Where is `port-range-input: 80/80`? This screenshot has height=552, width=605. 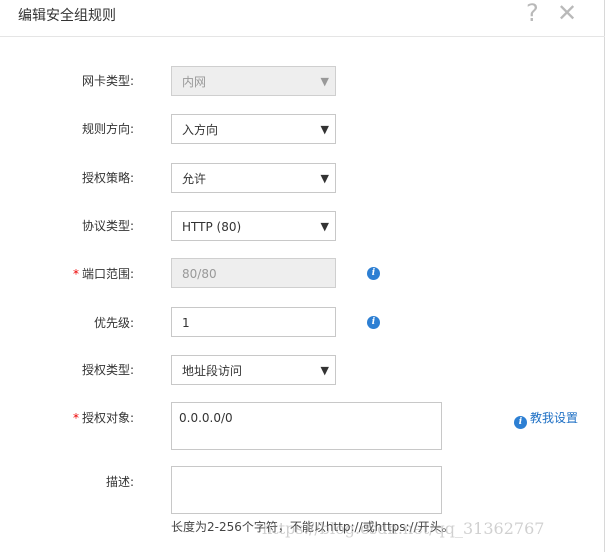 port-range-input: 80/80 is located at coordinates (253, 273).